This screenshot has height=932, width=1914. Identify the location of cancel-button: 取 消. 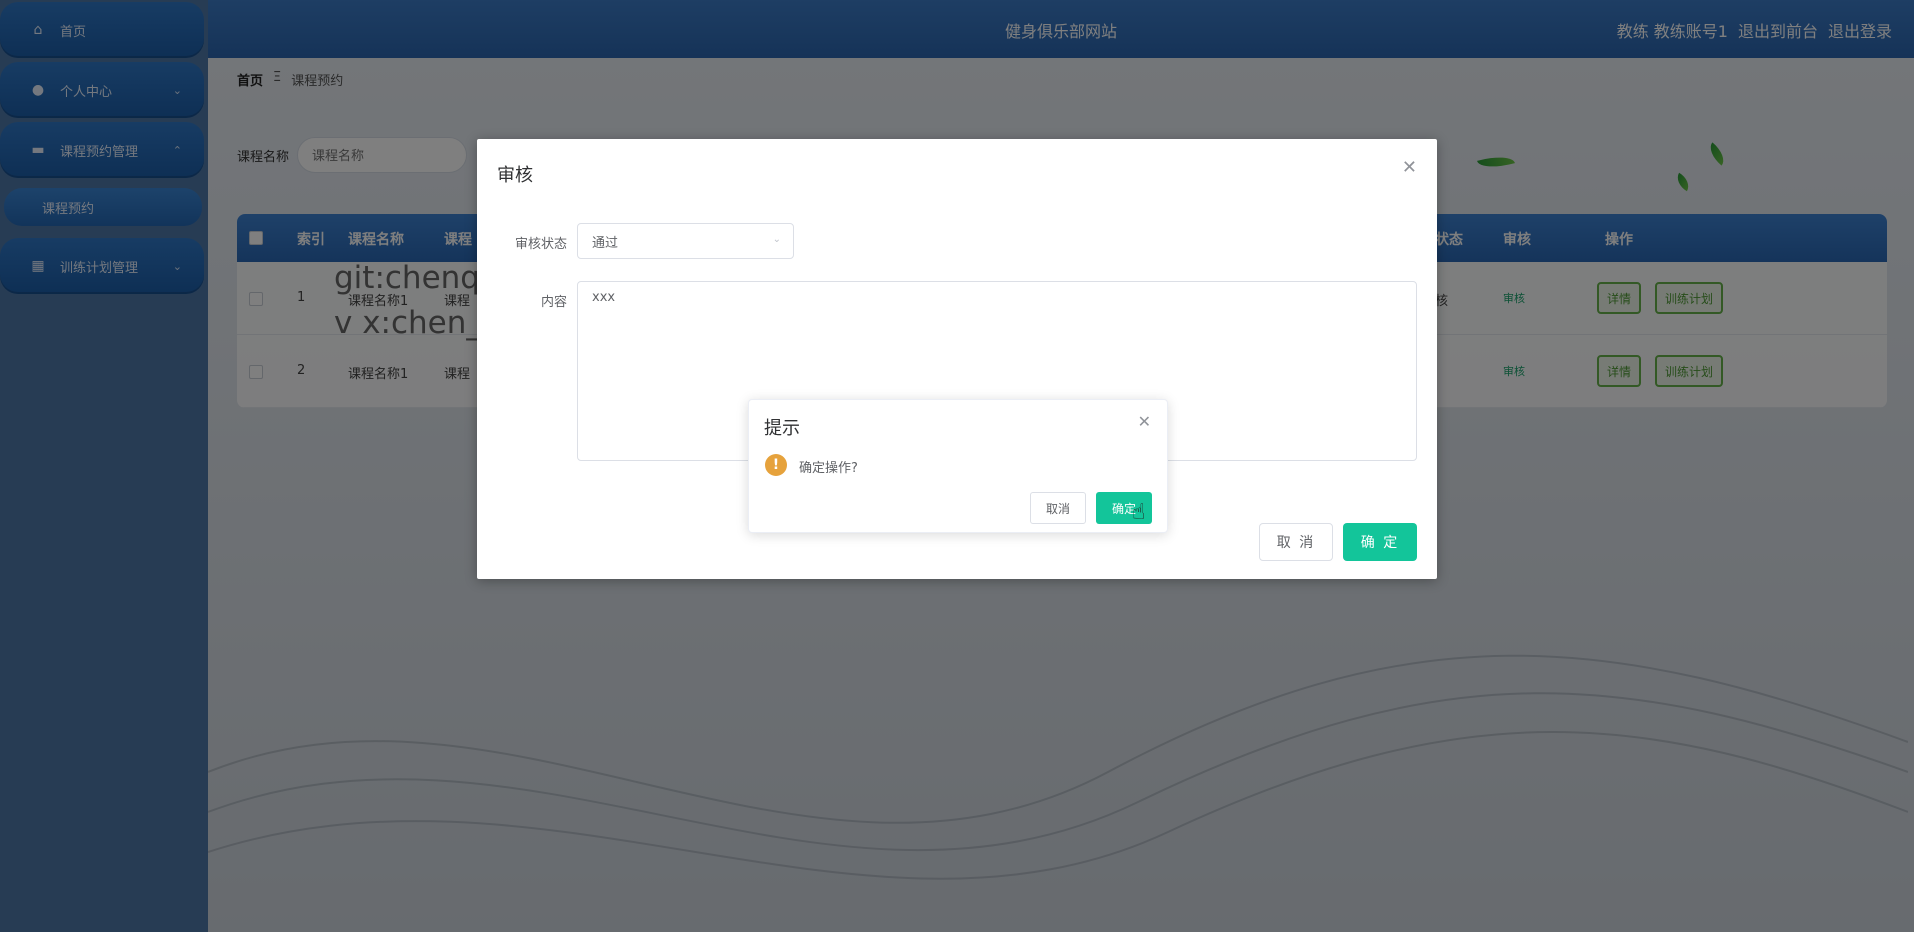
(1296, 542).